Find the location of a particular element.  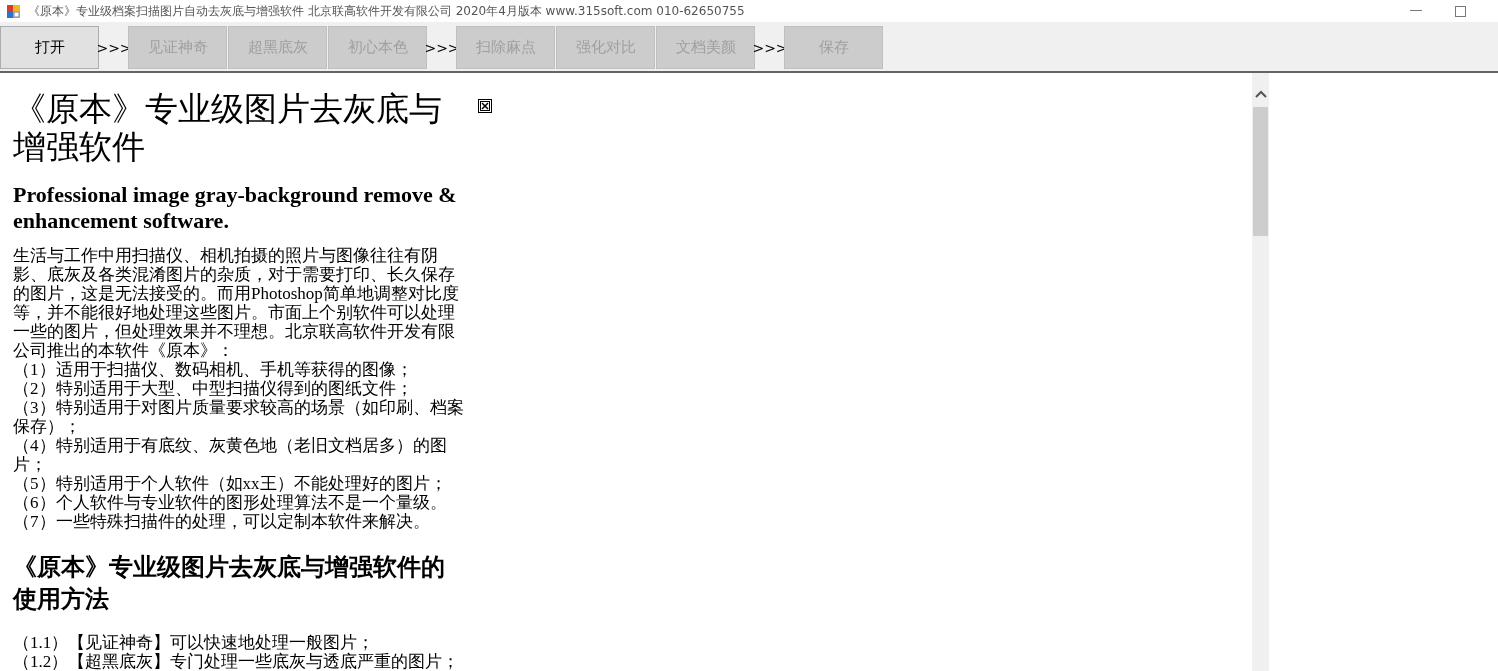

usage-item: （1.2）【超黑底灰】专门处理一些底灰与透底严重的图片； is located at coordinates (237, 661).